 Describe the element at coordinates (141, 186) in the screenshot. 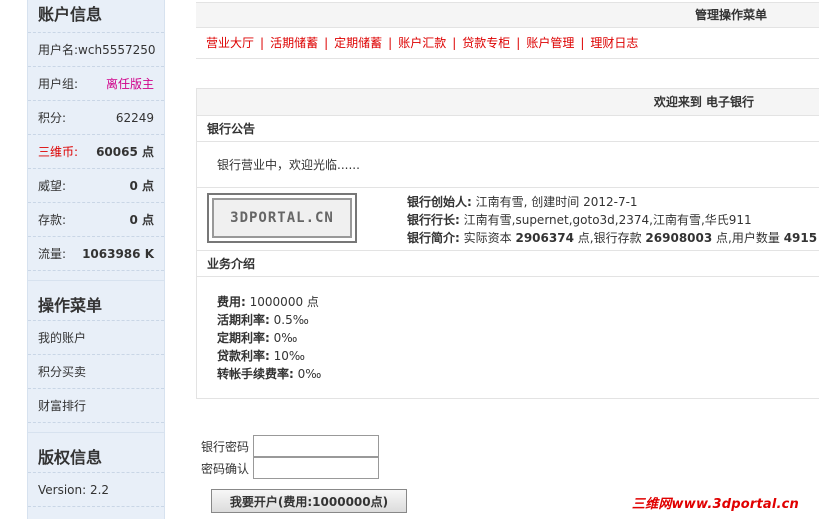

I see `prestige-value: 0 点` at that location.